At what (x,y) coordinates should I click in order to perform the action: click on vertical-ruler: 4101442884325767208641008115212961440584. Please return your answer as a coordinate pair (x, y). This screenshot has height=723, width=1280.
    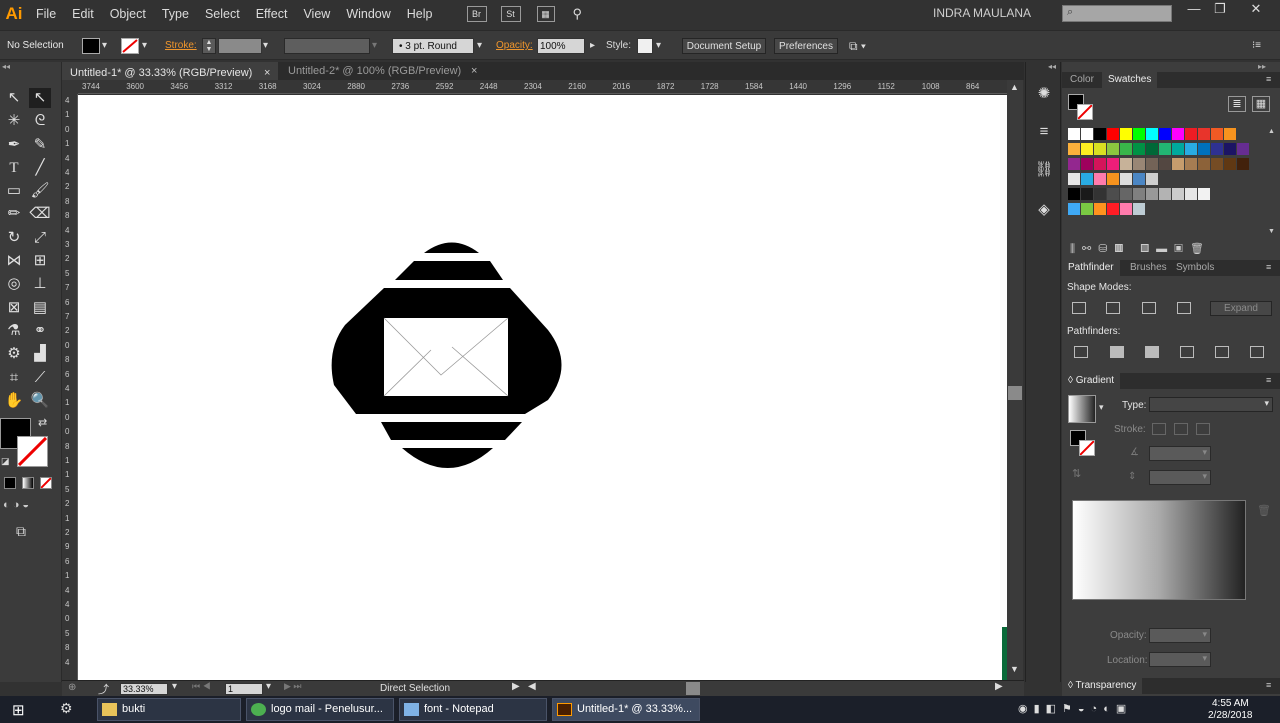
    Looking at the image, I should click on (70, 387).